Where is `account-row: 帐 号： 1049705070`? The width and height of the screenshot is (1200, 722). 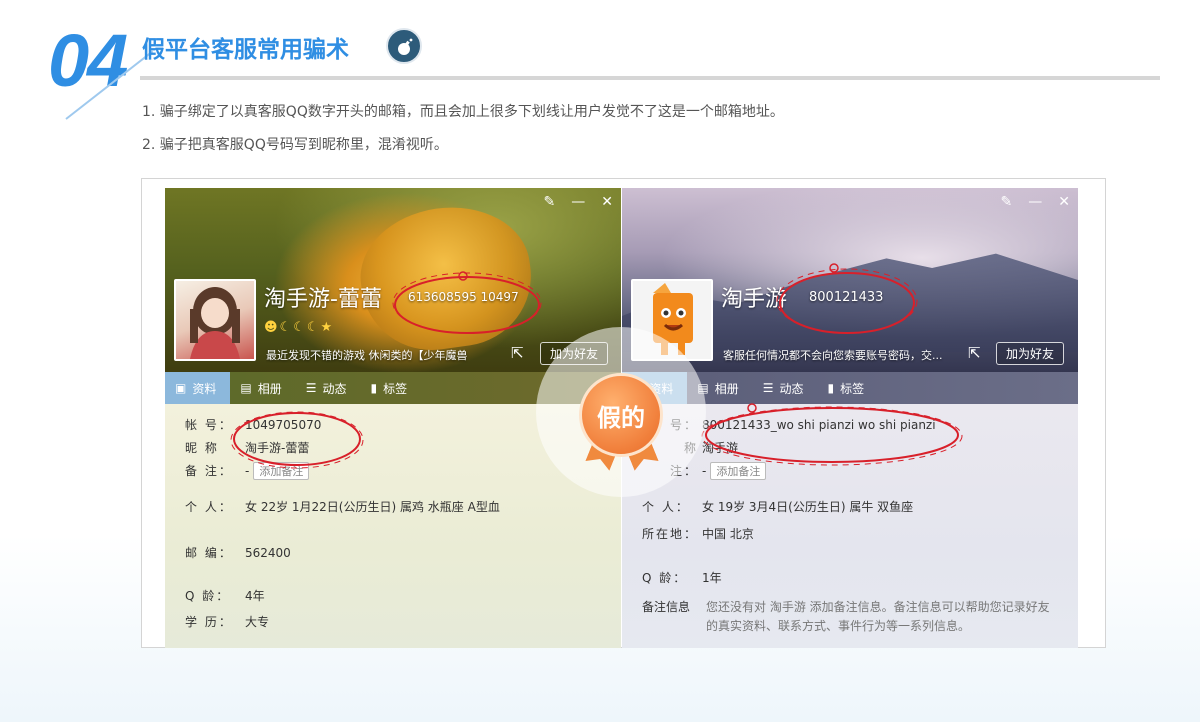
account-row: 帐 号： 1049705070 is located at coordinates (253, 425).